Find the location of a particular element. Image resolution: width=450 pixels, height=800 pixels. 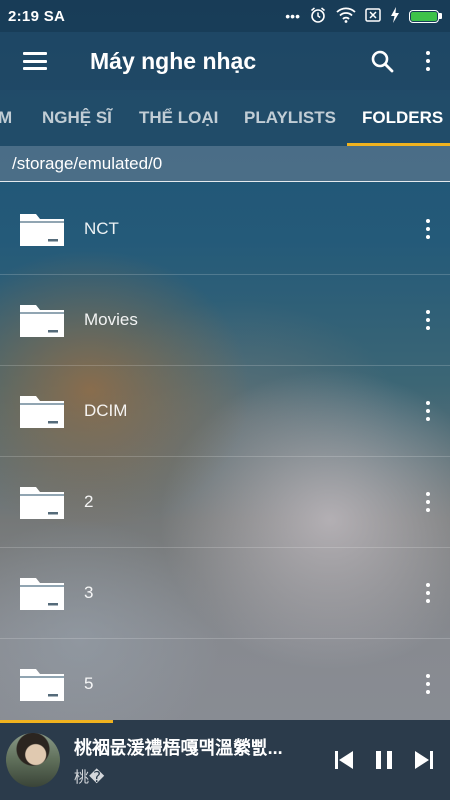

tab-songs: M is located at coordinates (6, 118).